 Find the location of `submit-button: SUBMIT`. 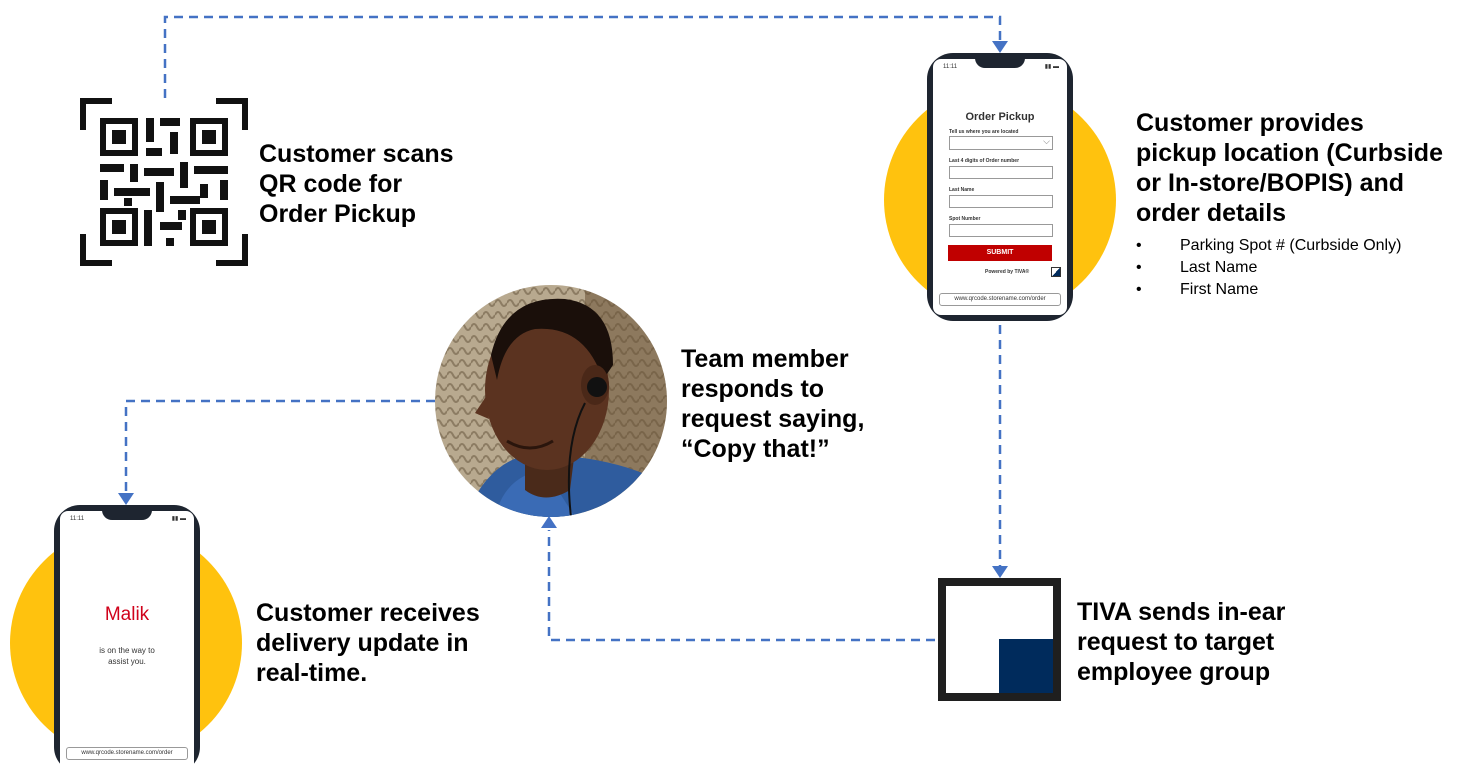

submit-button: SUBMIT is located at coordinates (1000, 253).